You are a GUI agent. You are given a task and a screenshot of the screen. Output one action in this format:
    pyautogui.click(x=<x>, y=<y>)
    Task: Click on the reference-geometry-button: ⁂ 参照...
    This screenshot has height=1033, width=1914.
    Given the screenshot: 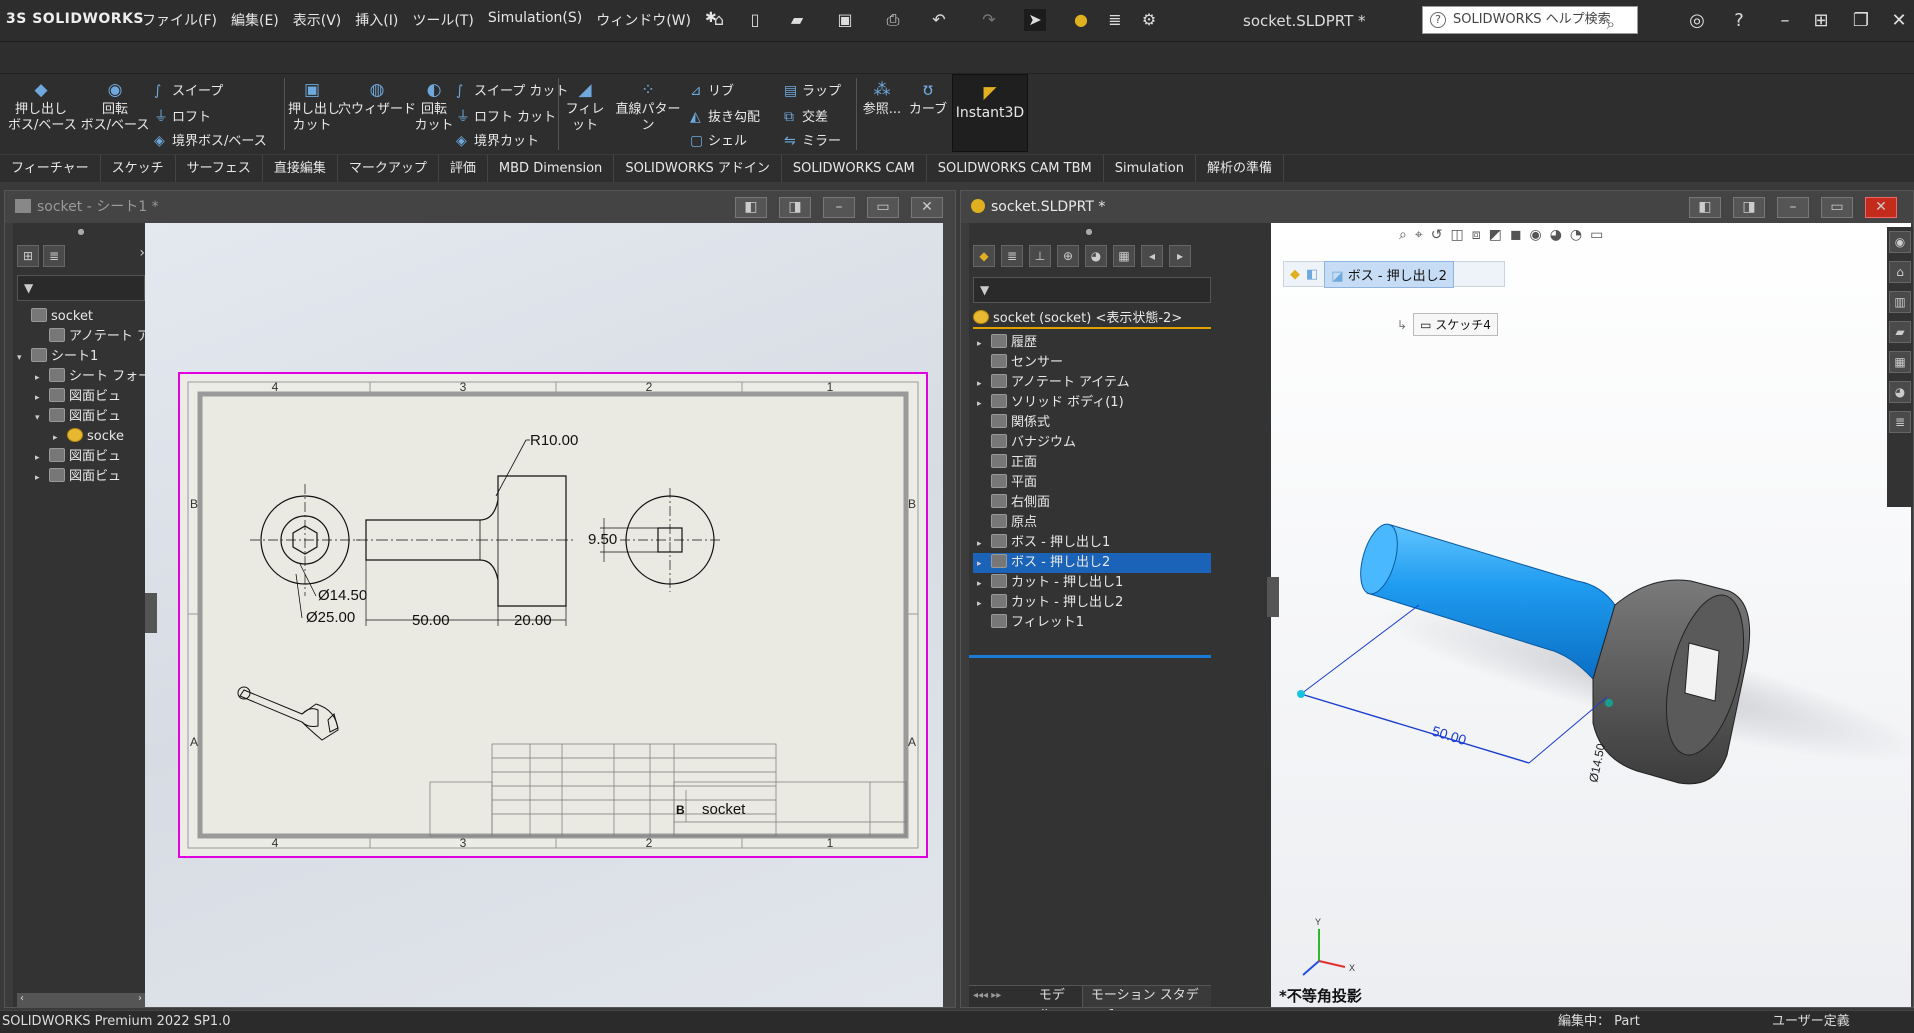 What is the action you would take?
    pyautogui.click(x=882, y=99)
    